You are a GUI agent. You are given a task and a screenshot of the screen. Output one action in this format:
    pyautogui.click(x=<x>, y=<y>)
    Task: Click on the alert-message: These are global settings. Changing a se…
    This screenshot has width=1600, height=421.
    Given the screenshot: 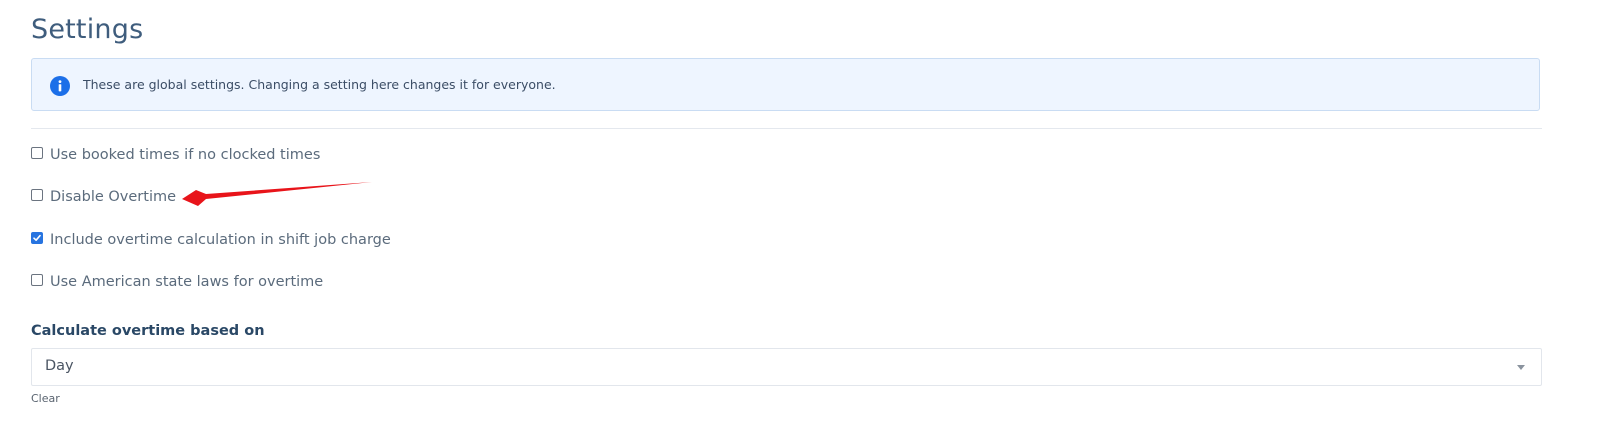 What is the action you would take?
    pyautogui.click(x=319, y=84)
    